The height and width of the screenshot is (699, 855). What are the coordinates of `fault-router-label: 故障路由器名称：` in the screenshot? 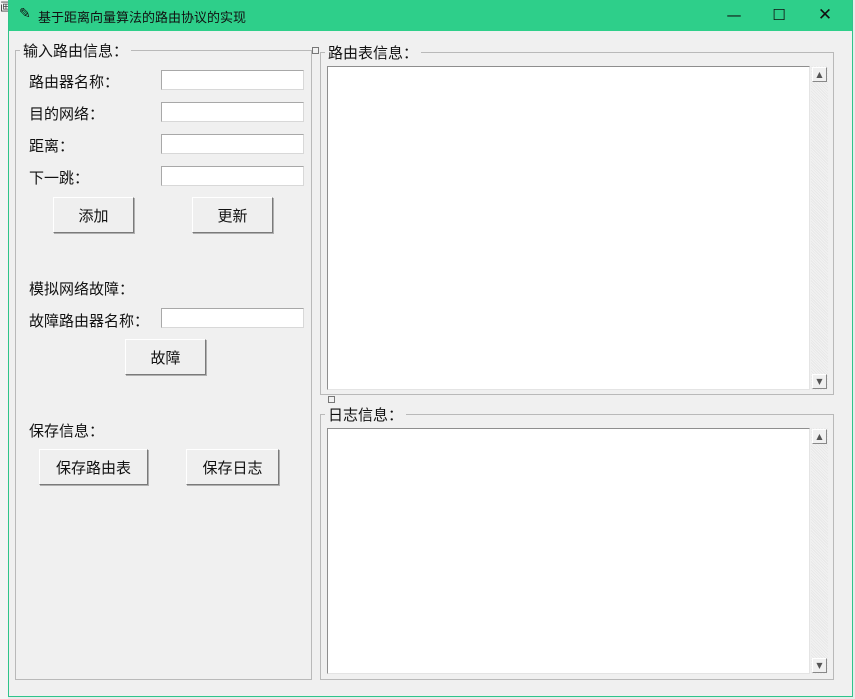 It's located at (89, 321).